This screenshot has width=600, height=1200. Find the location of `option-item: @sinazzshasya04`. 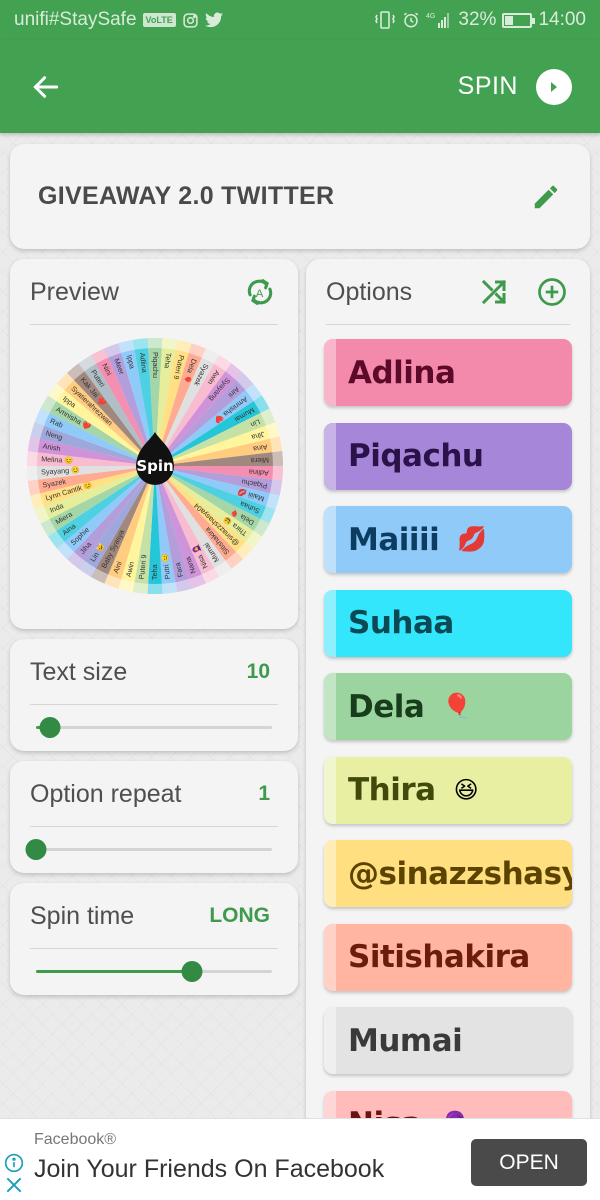

option-item: @sinazzshasya04 is located at coordinates (448, 873).